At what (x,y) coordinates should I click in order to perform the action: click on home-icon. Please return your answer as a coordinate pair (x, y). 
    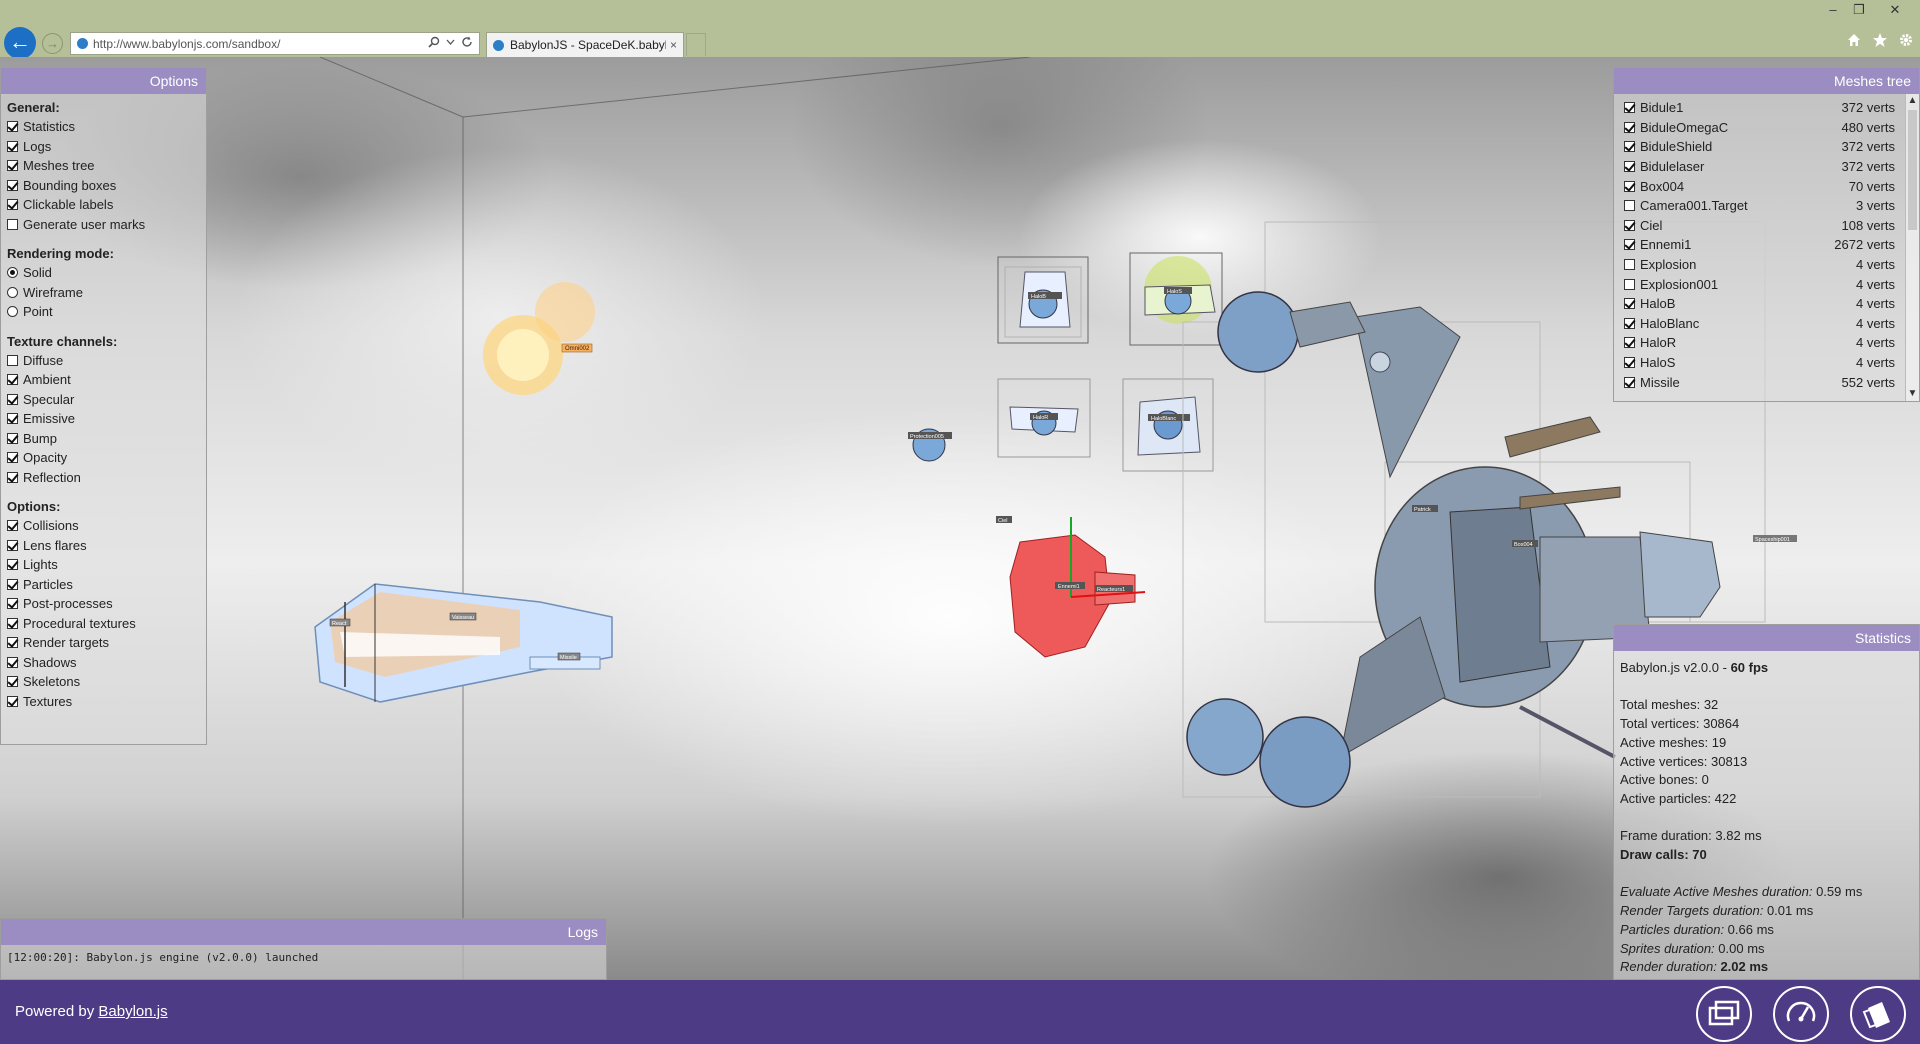
    Looking at the image, I should click on (1854, 42).